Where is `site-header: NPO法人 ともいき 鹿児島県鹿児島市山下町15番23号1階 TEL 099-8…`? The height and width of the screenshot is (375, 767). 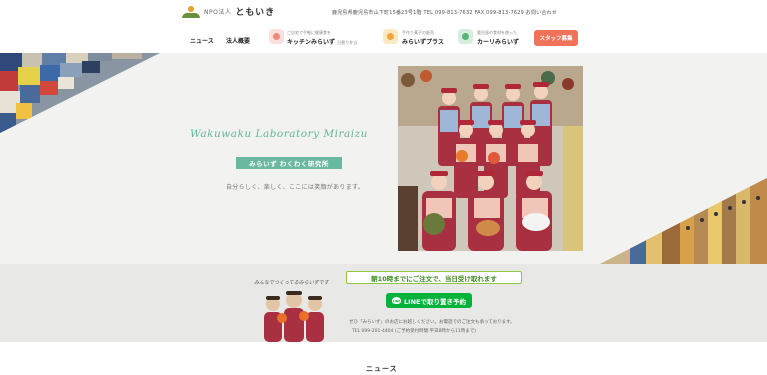
site-header: NPO法人 ともいき 鹿児島県鹿児島市山下町15番23号1階 TEL 099-8… is located at coordinates (383, 26).